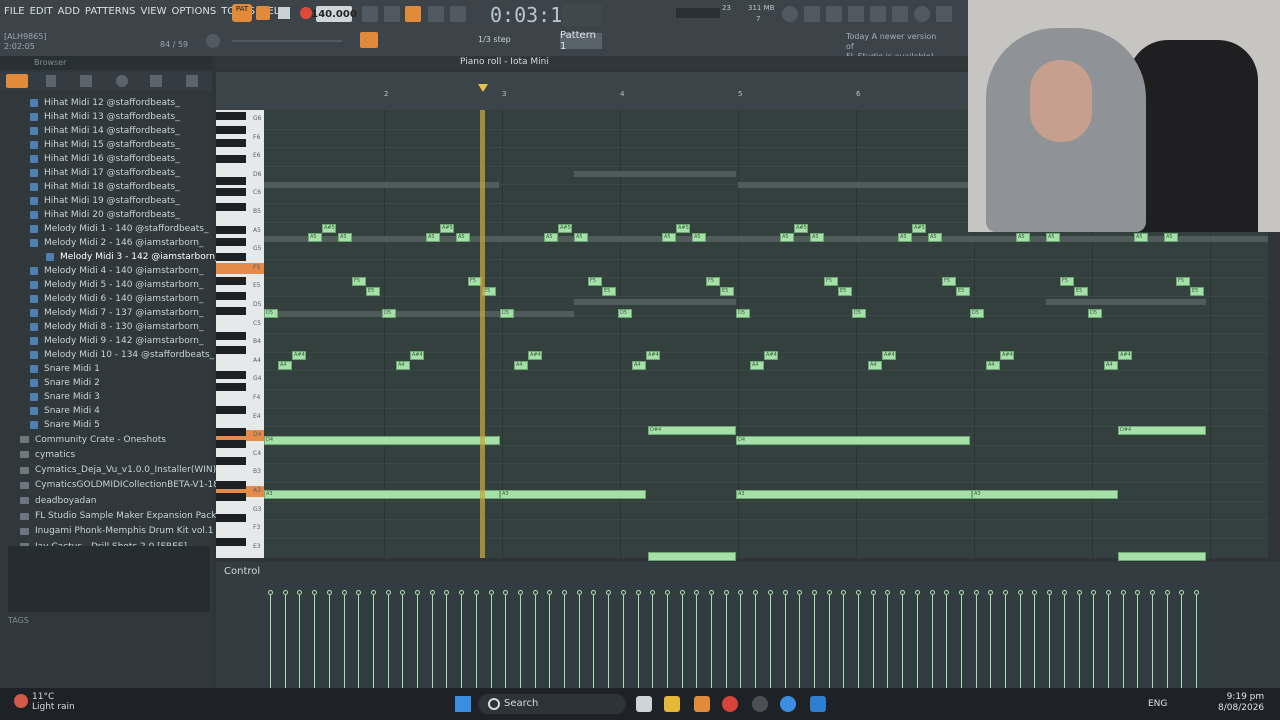 The height and width of the screenshot is (720, 1280). Describe the element at coordinates (194, 11) in the screenshot. I see `menu-item-options: OPTIONS` at that location.